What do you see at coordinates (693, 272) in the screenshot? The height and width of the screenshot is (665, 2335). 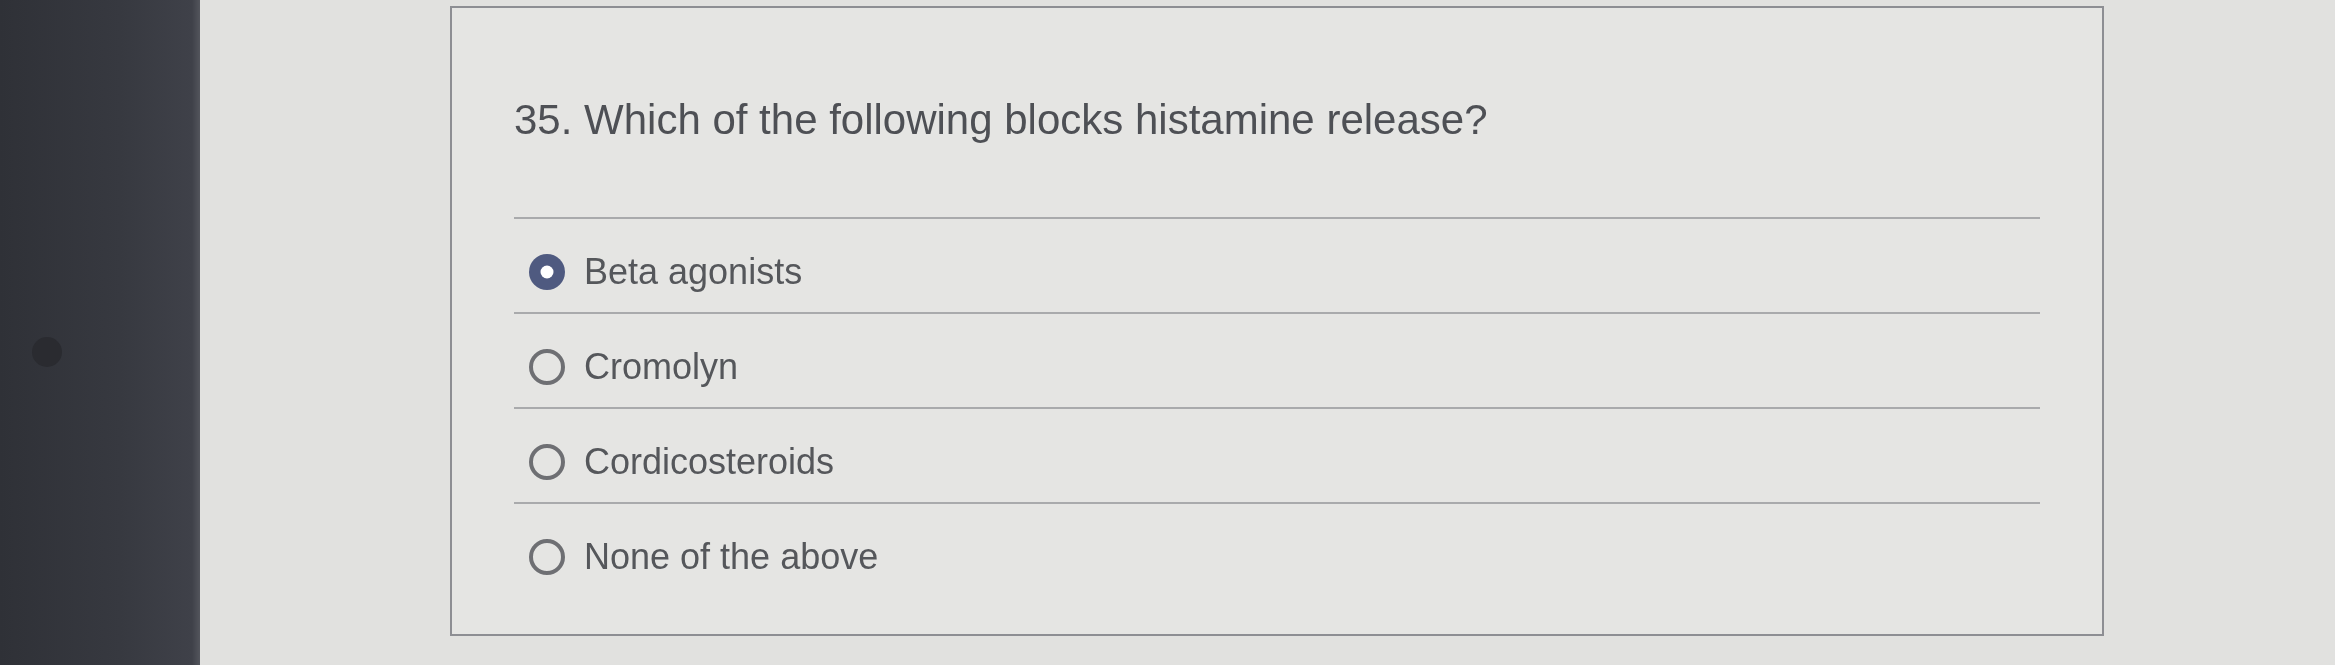 I see `option-label: Beta agonists` at bounding box center [693, 272].